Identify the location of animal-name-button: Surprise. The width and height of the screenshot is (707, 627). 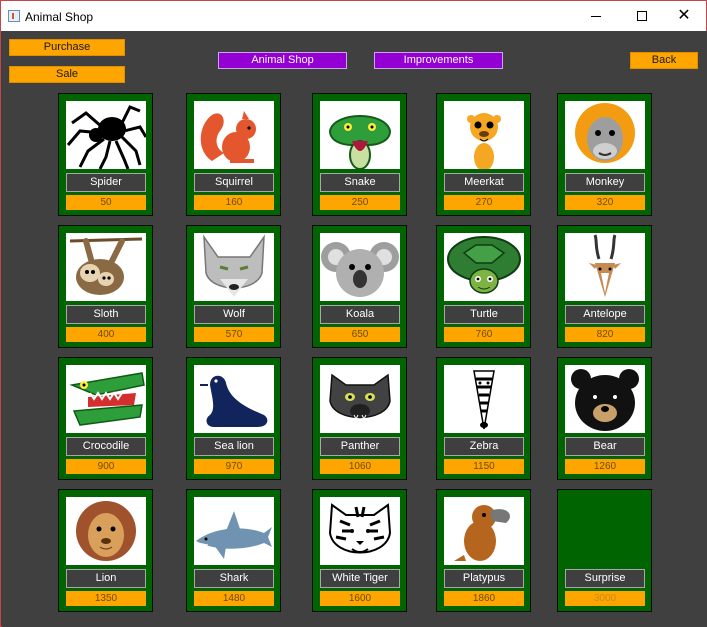
(605, 578).